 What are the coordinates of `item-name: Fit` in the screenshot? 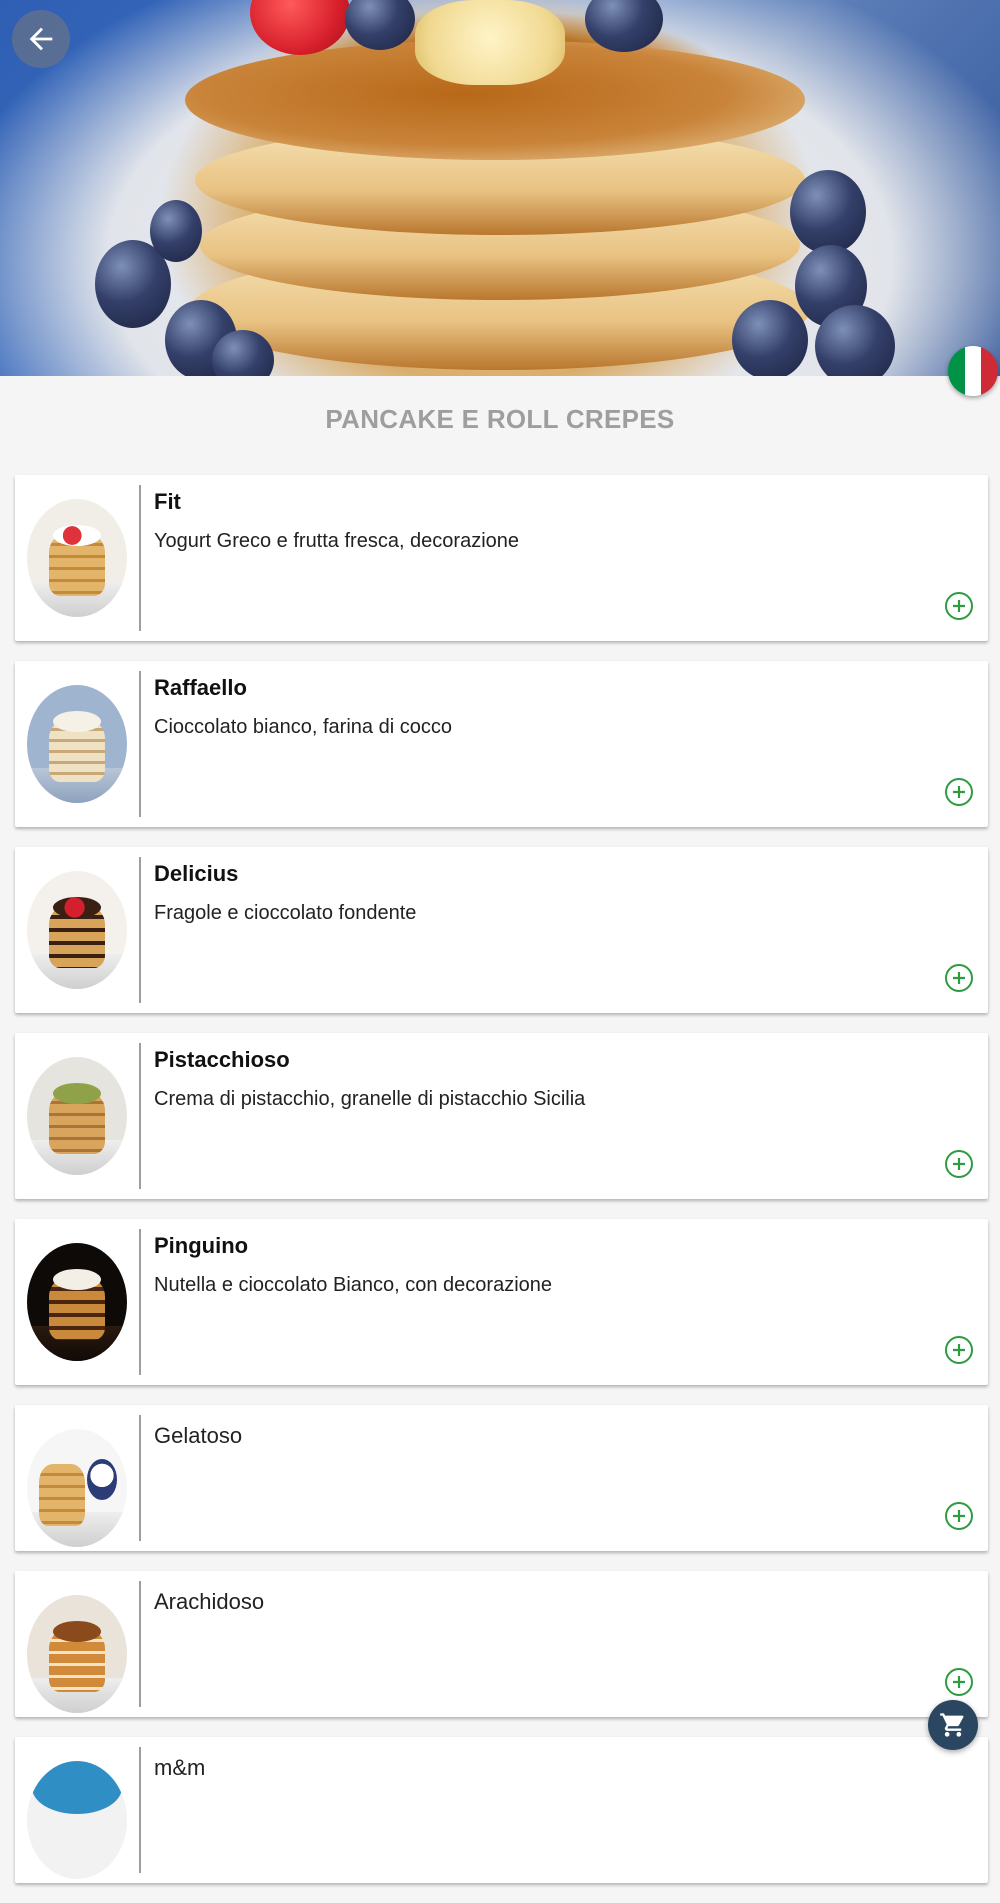 It's located at (167, 501).